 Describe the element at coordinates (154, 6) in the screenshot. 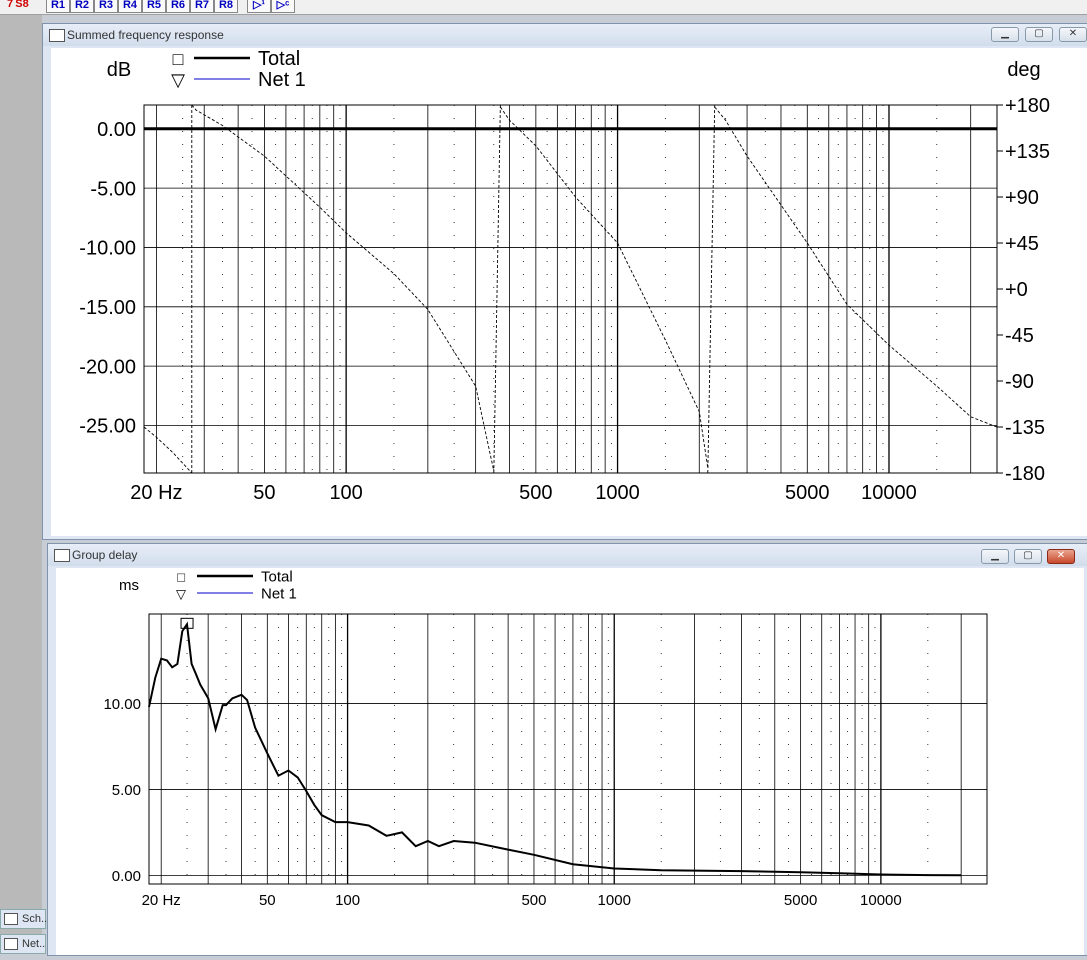

I see `toolbar-button-6: R5` at that location.